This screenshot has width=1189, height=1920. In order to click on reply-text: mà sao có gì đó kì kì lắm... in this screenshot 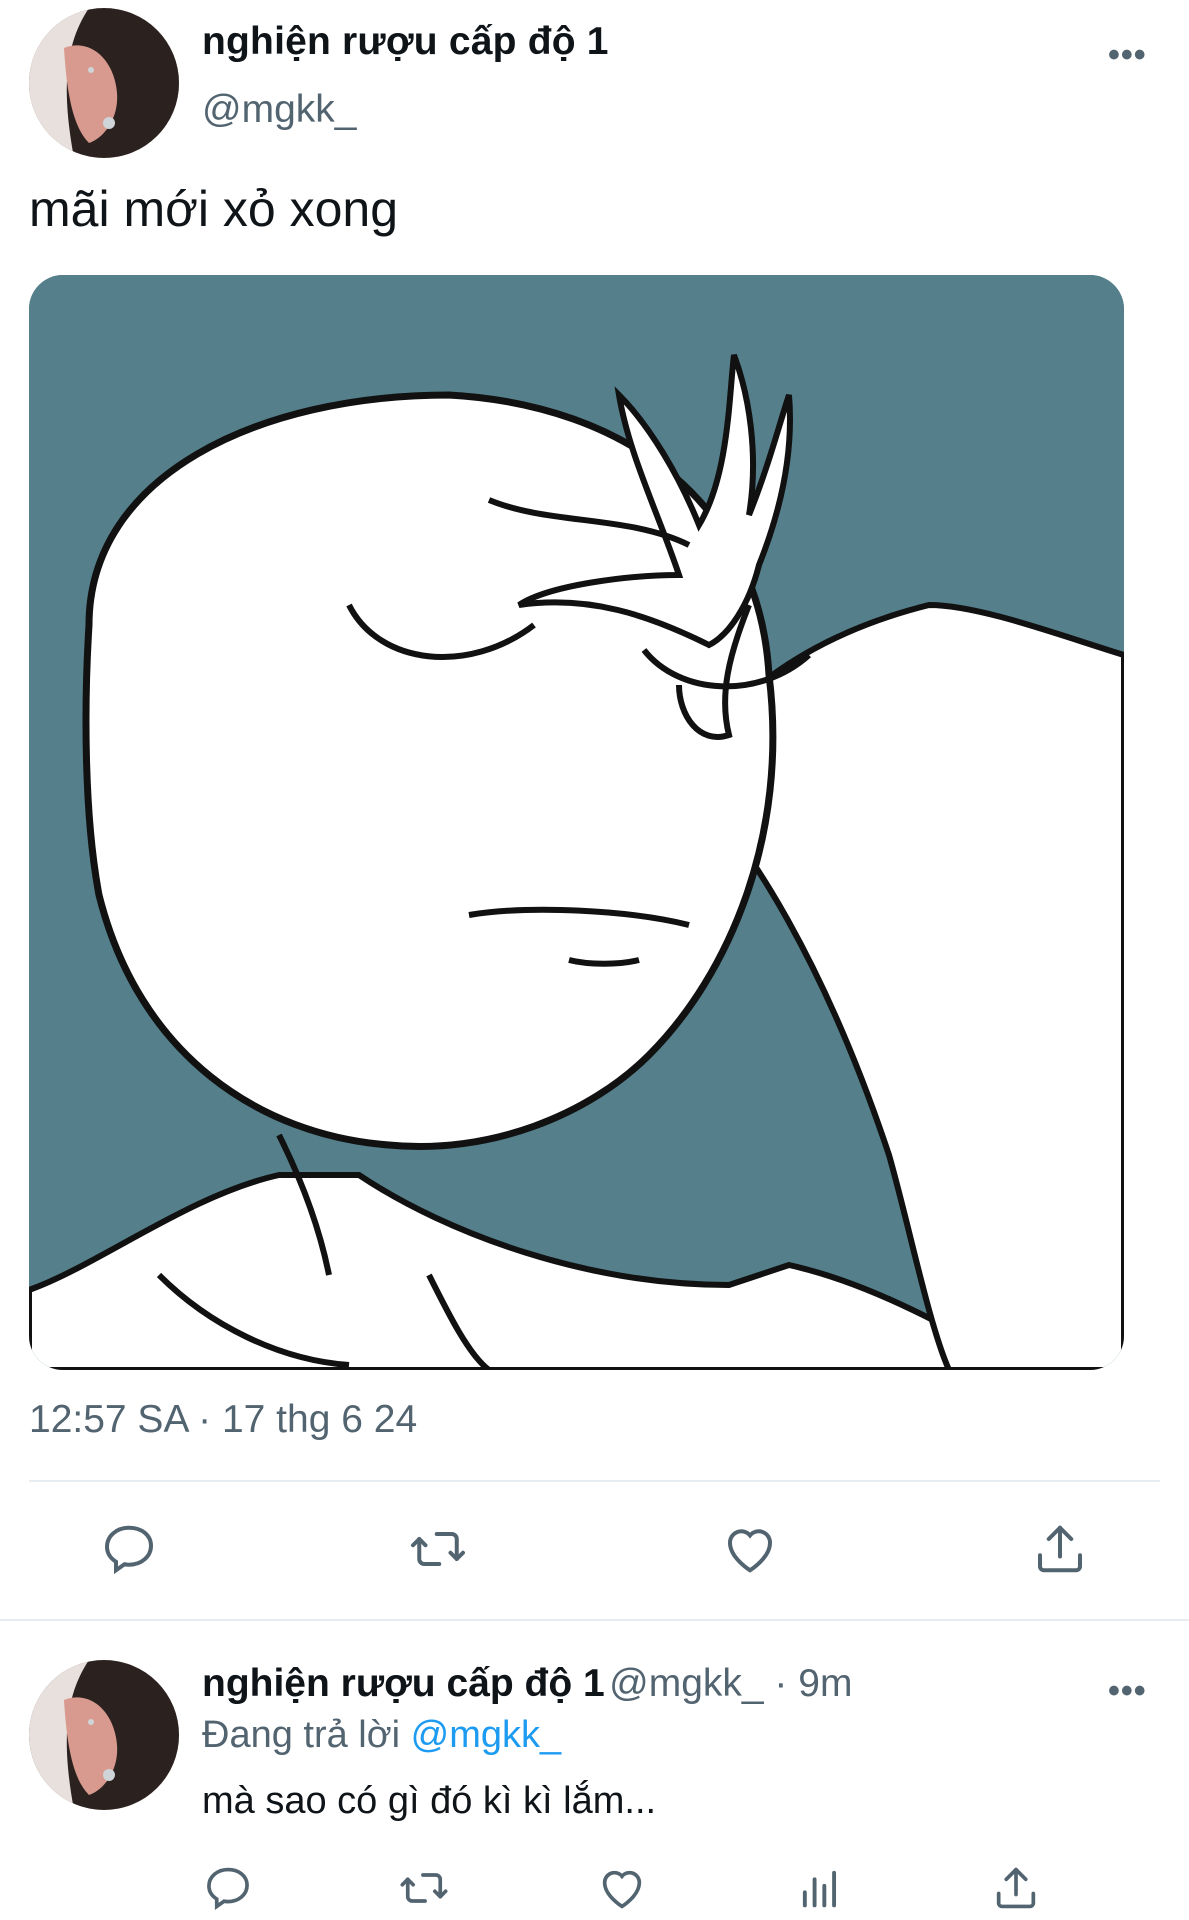, I will do `click(429, 1801)`.